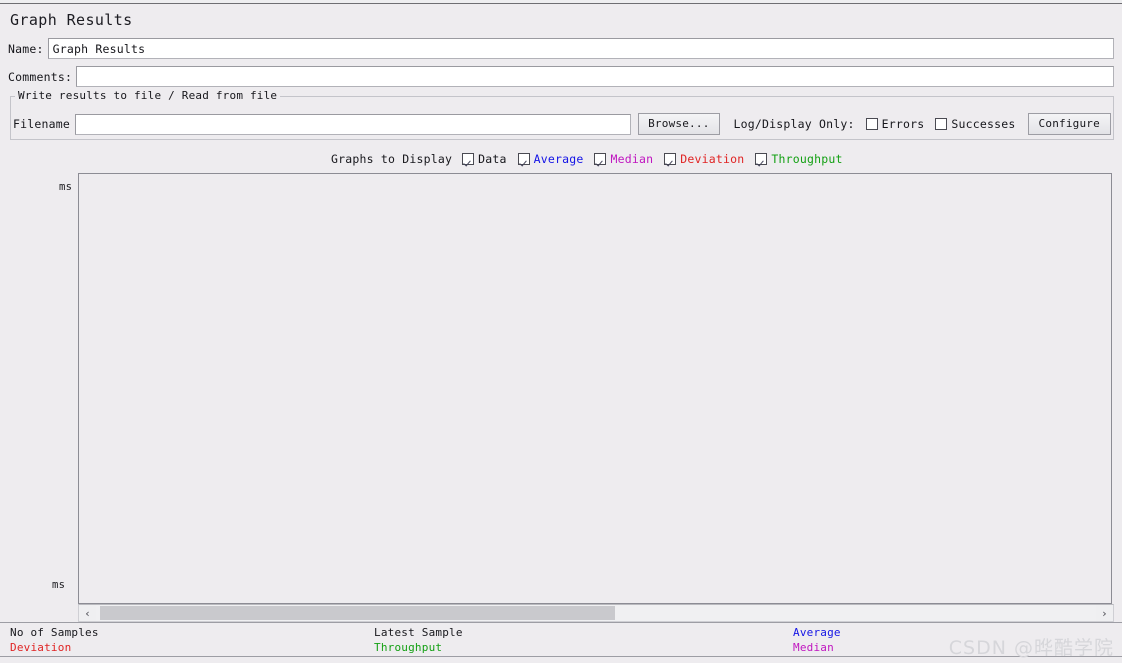  I want to click on checkbox-graph-throughput-box, so click(761, 159).